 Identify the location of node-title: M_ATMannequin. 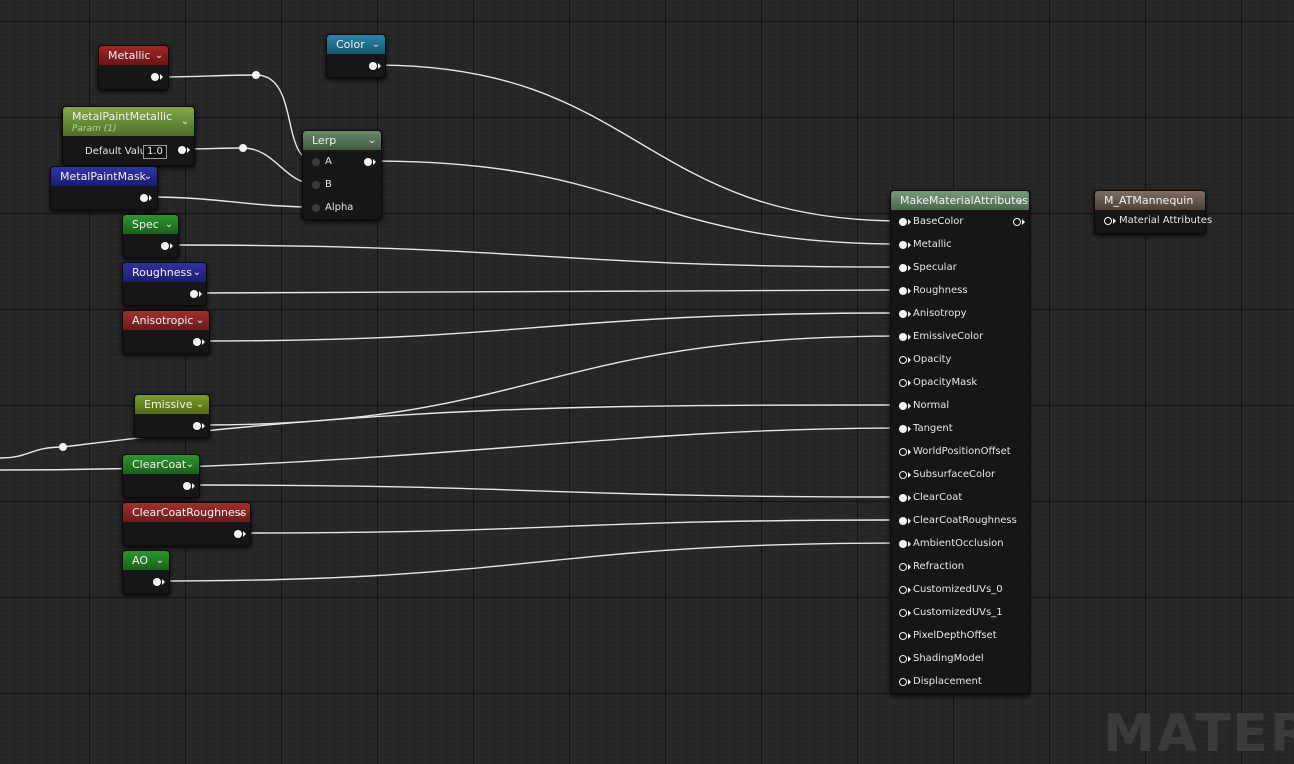
(1149, 200).